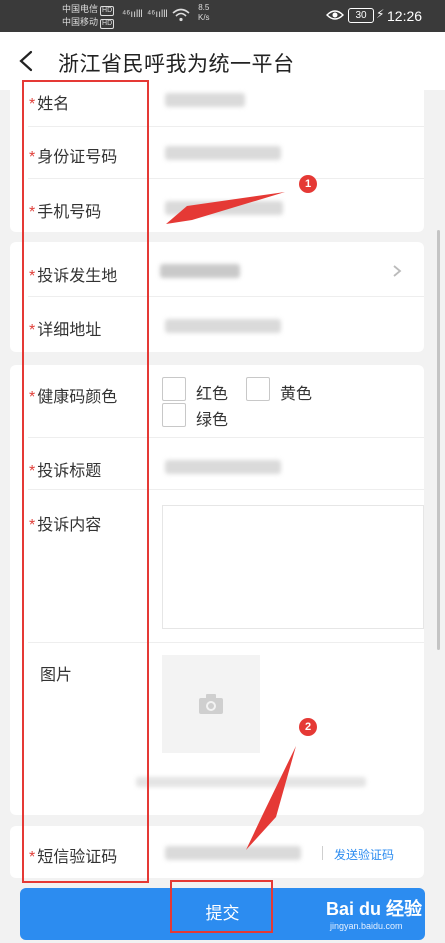 The width and height of the screenshot is (445, 943). What do you see at coordinates (361, 15) in the screenshot?
I see `battery-icon: 30` at bounding box center [361, 15].